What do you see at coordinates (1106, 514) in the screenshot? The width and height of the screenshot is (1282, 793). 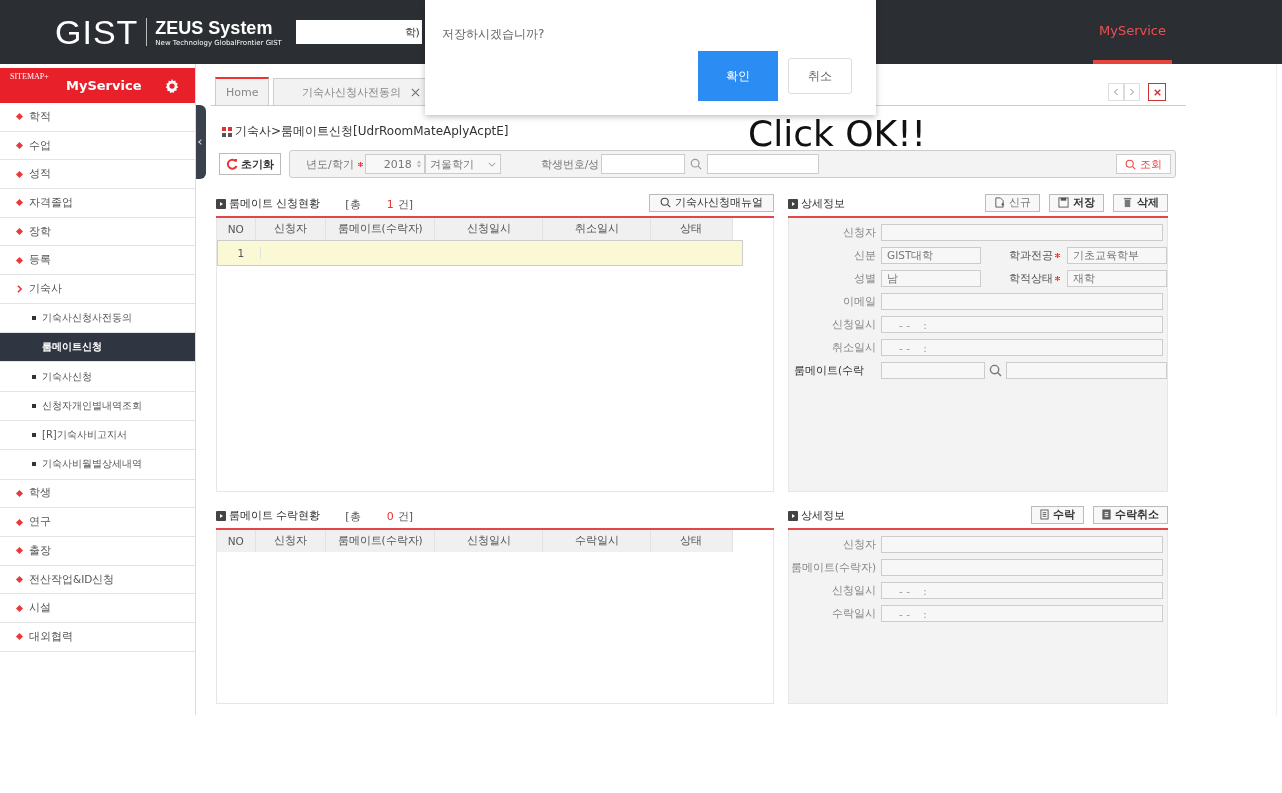 I see `document-icon` at bounding box center [1106, 514].